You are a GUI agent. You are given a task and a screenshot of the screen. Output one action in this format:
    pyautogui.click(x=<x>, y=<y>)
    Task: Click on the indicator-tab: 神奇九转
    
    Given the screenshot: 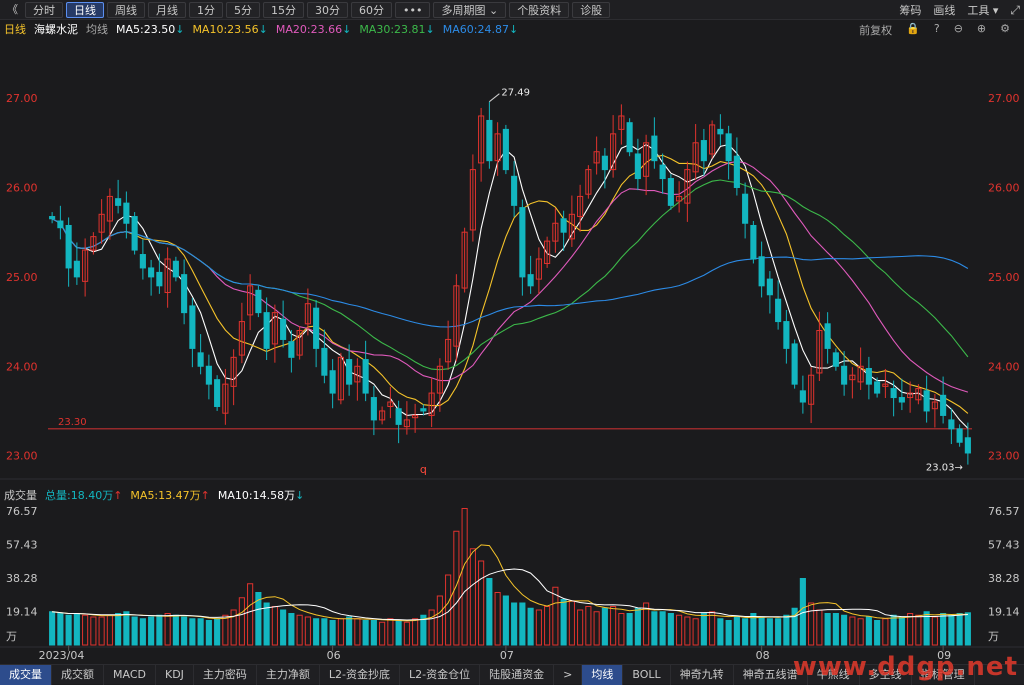 What is the action you would take?
    pyautogui.click(x=702, y=674)
    